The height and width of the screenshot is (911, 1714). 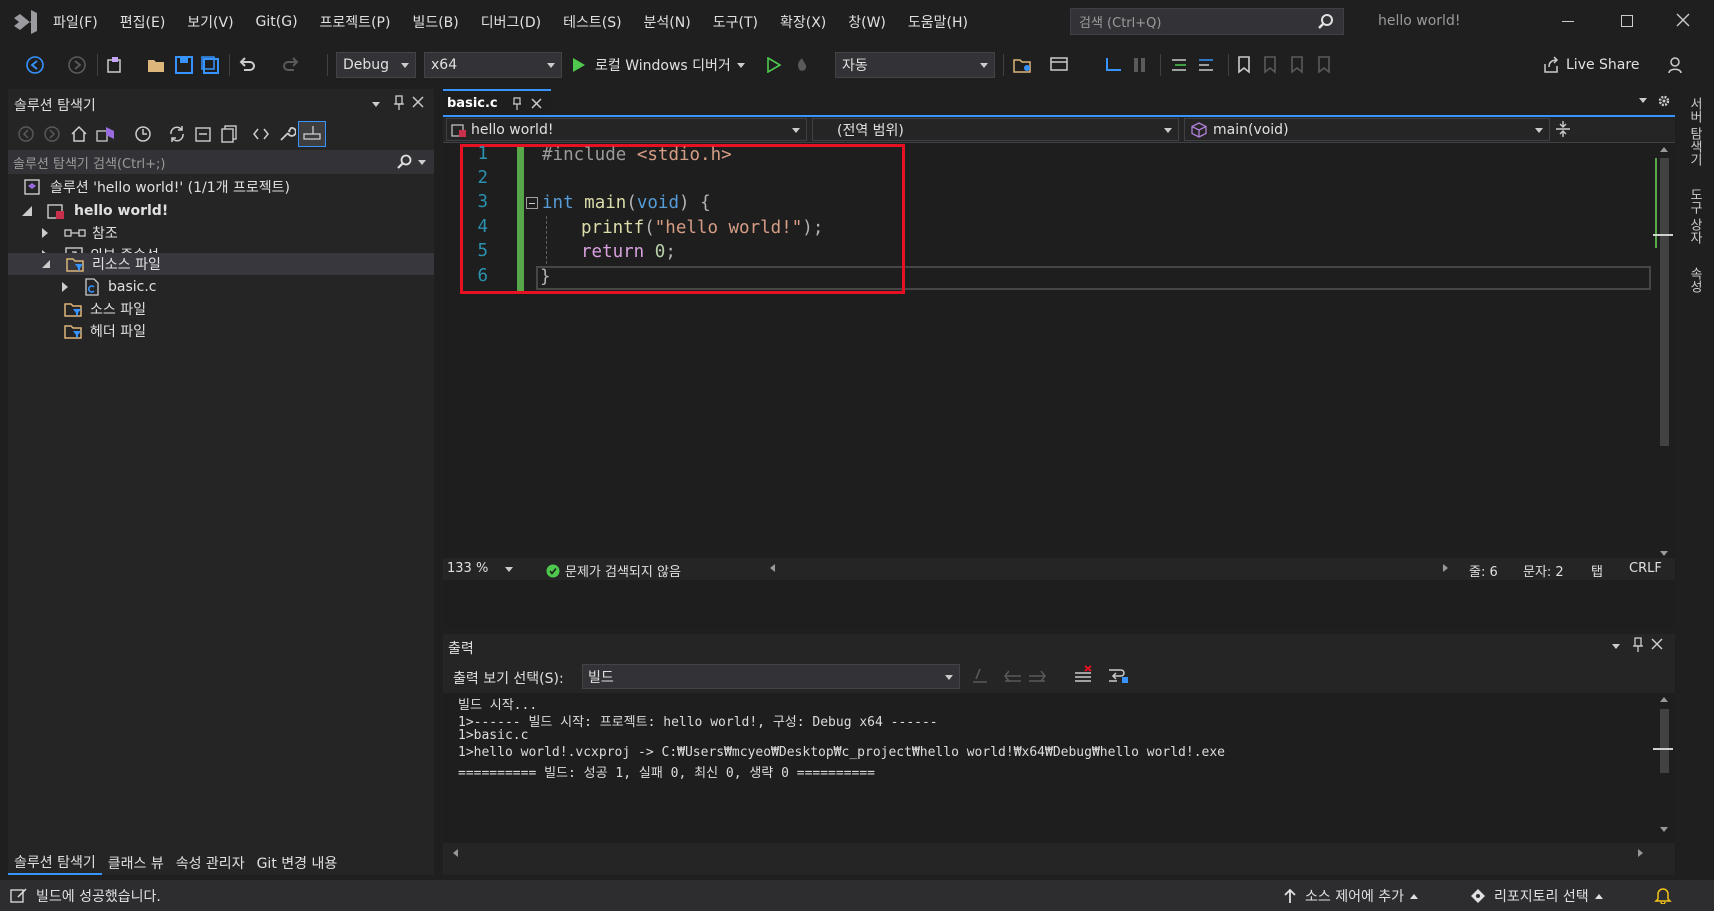 I want to click on start-debug-button: 로컬 Windows 디버거, so click(x=658, y=65).